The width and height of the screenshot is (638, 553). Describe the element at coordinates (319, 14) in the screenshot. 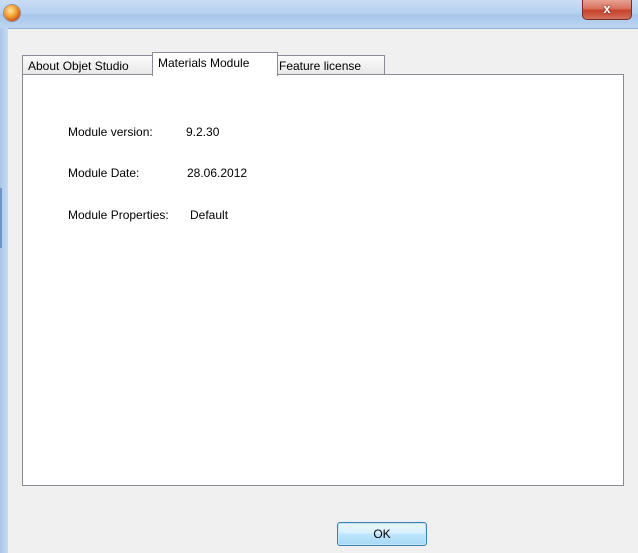

I see `title-bar: x` at that location.